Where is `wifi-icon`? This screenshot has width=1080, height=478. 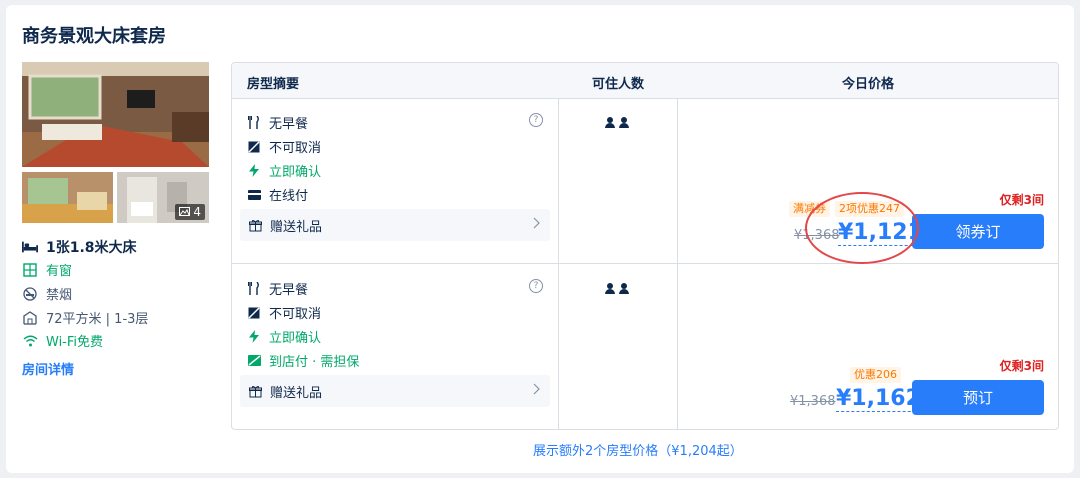 wifi-icon is located at coordinates (30, 341).